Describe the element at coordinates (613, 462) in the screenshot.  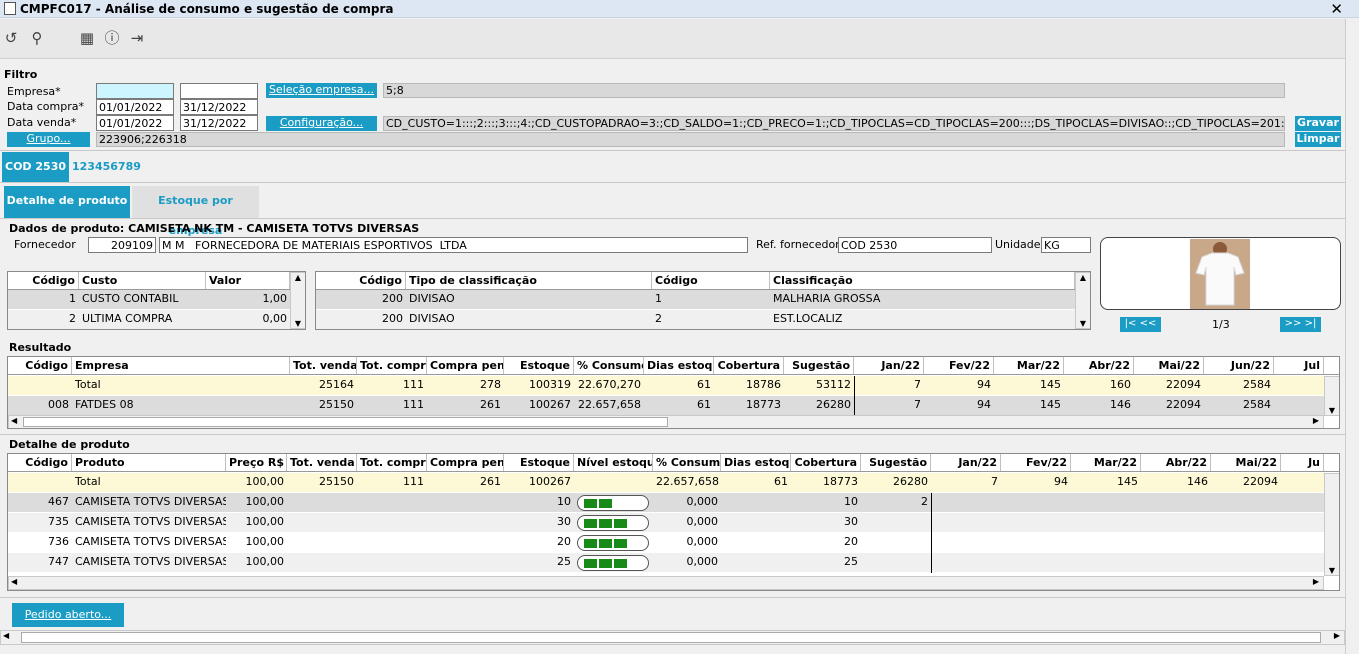
I see `col-nivel-estoque: Nível estoque` at that location.